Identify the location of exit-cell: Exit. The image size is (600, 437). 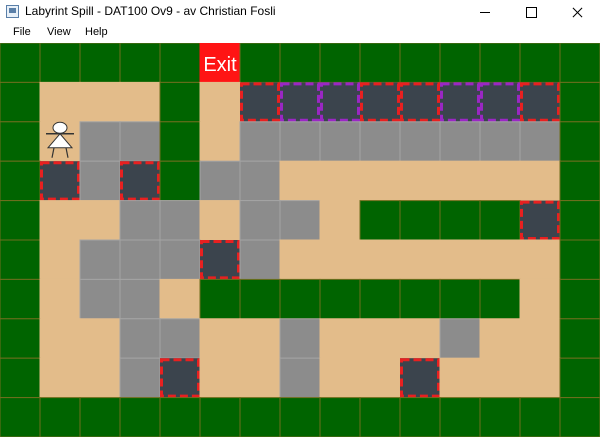
(220, 63).